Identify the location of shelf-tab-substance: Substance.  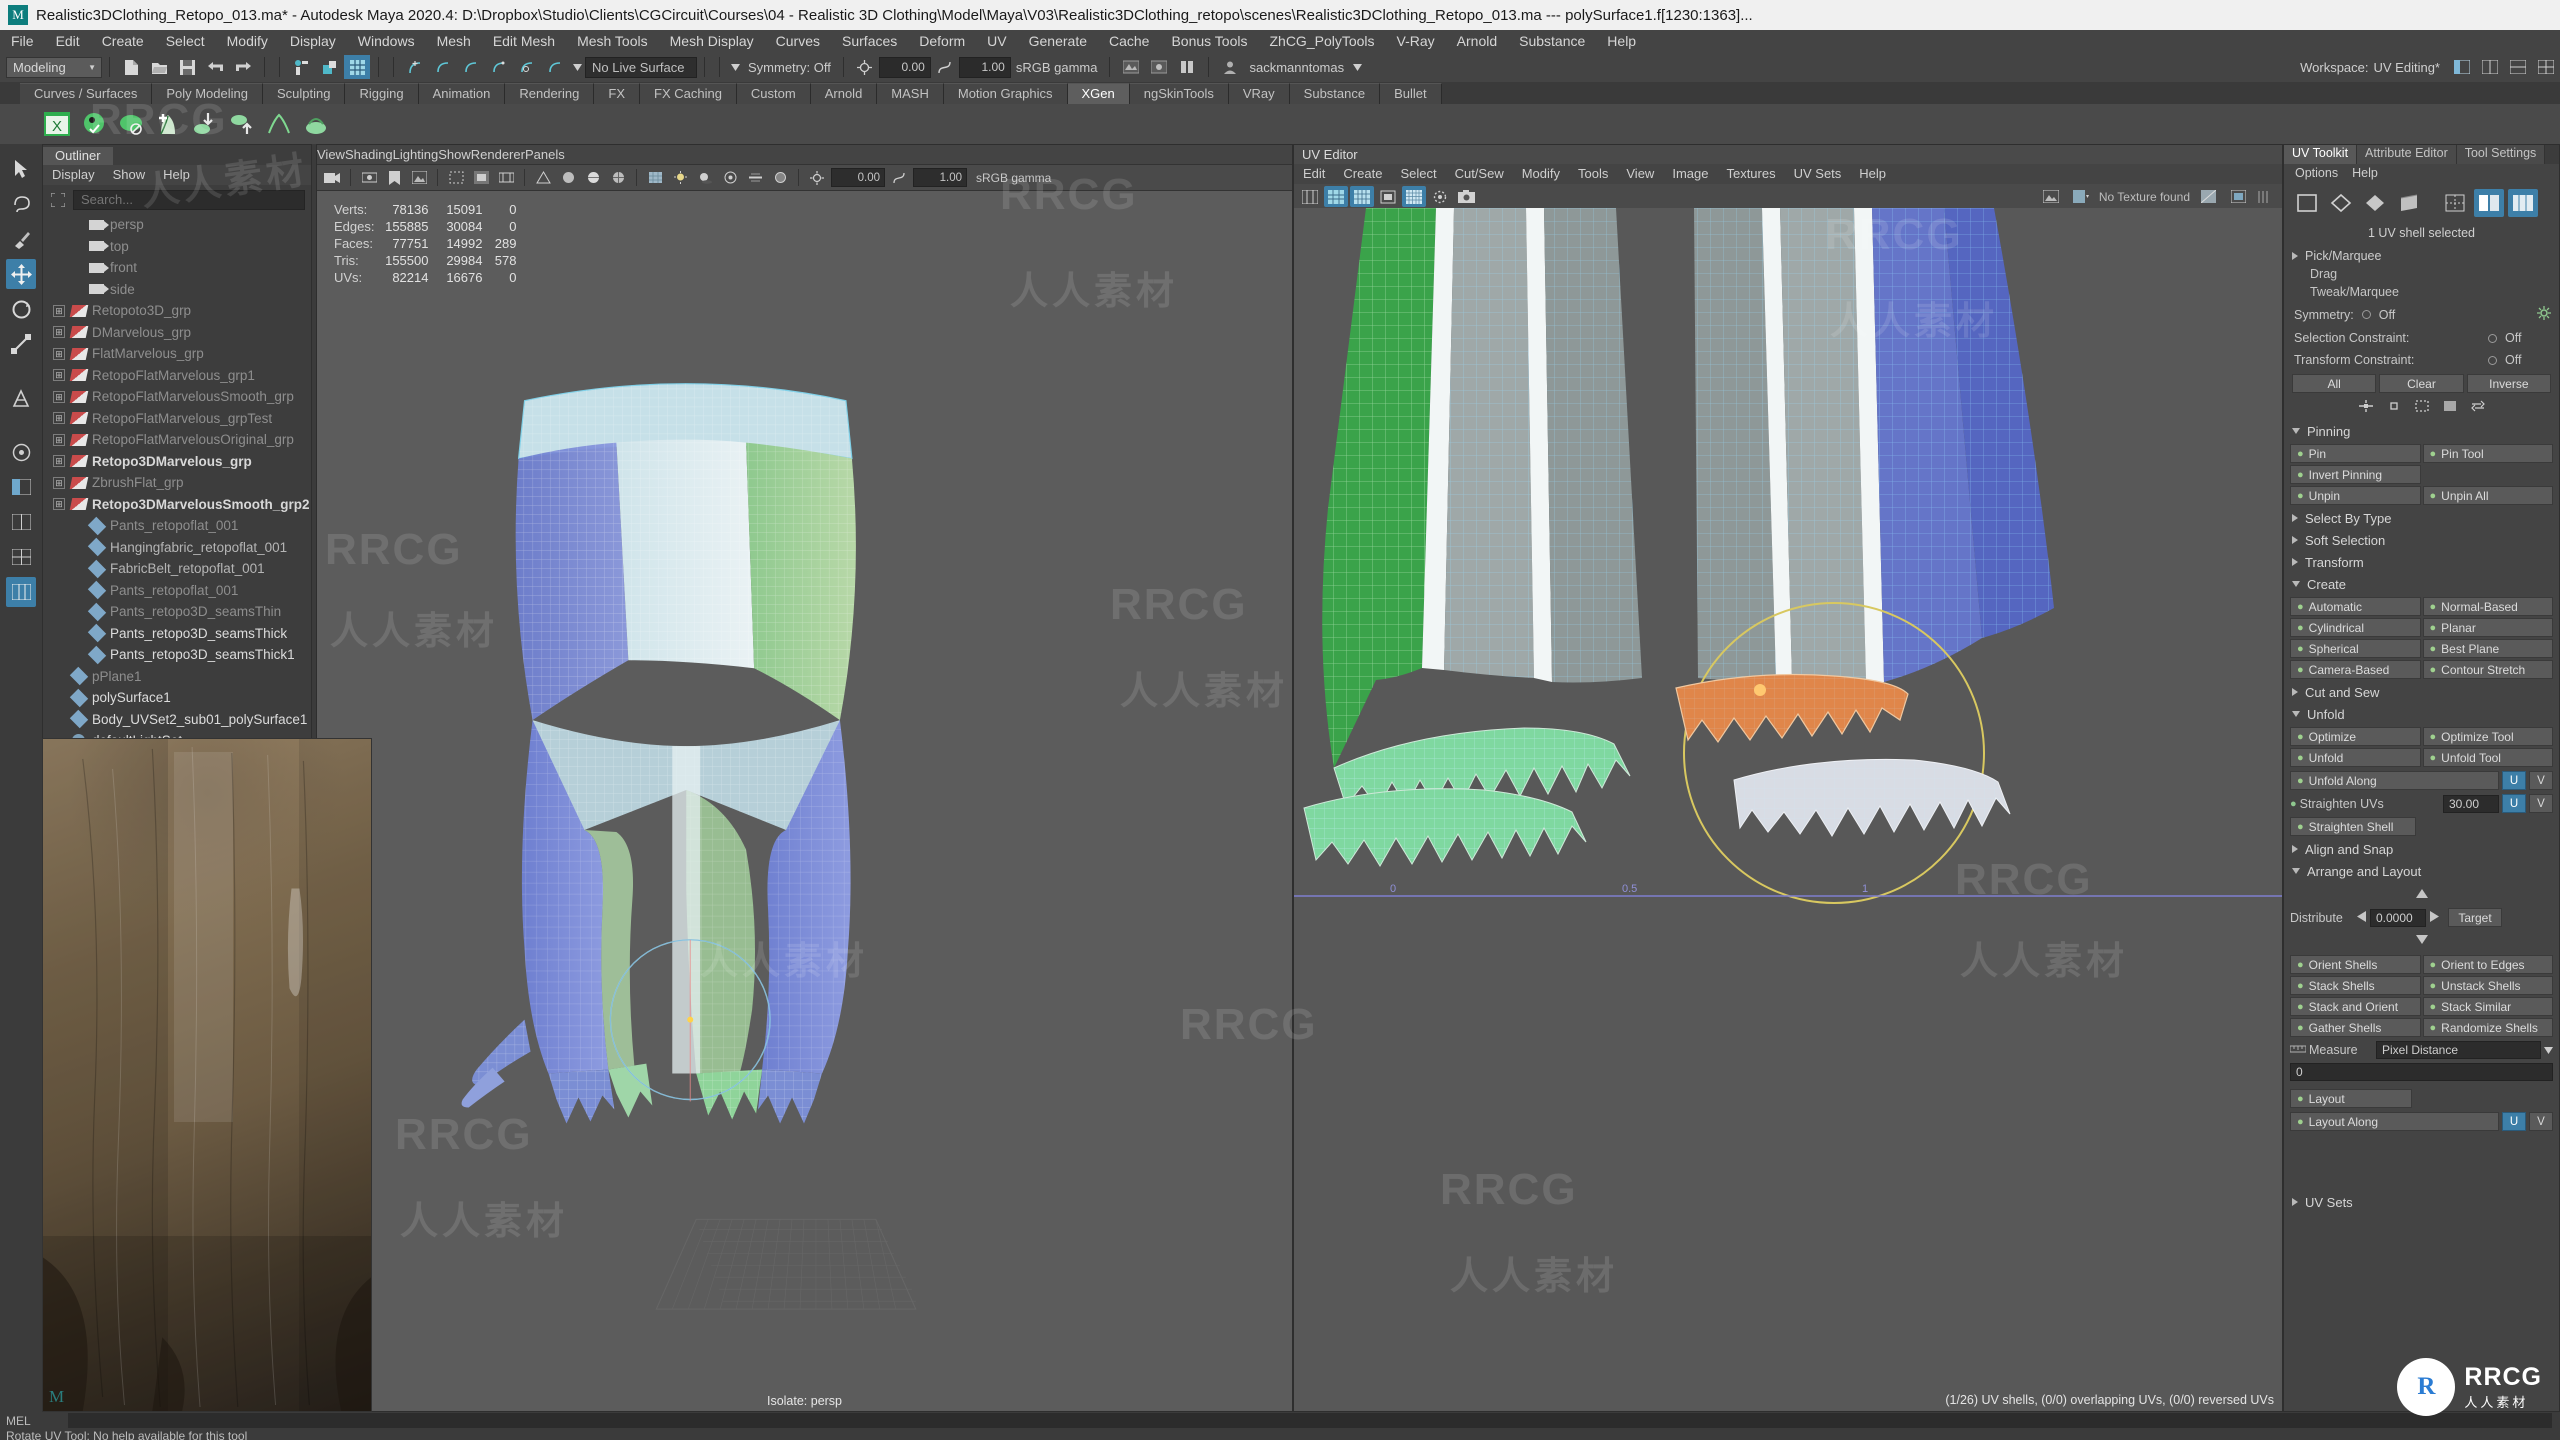
(1335, 93).